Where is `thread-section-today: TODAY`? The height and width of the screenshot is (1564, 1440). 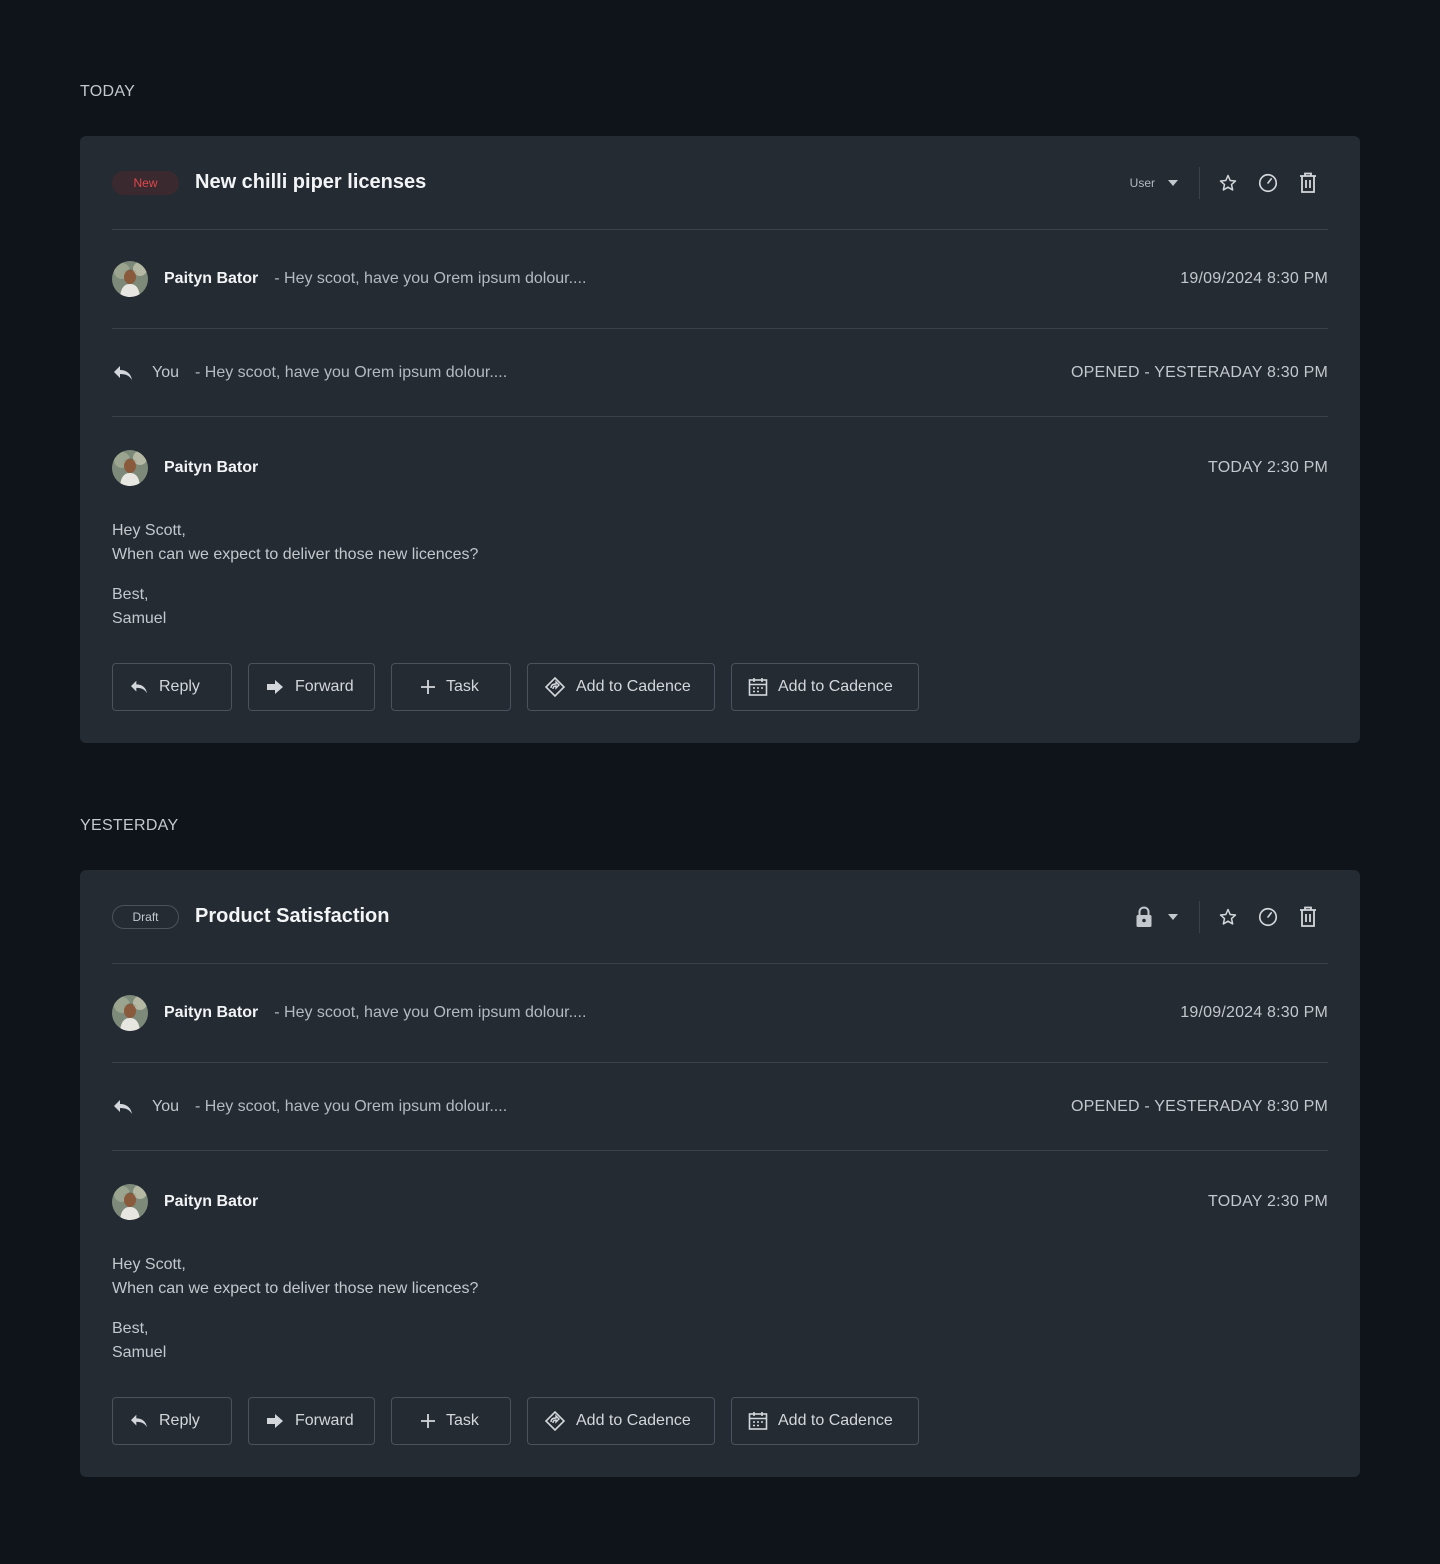
thread-section-today: TODAY is located at coordinates (720, 92).